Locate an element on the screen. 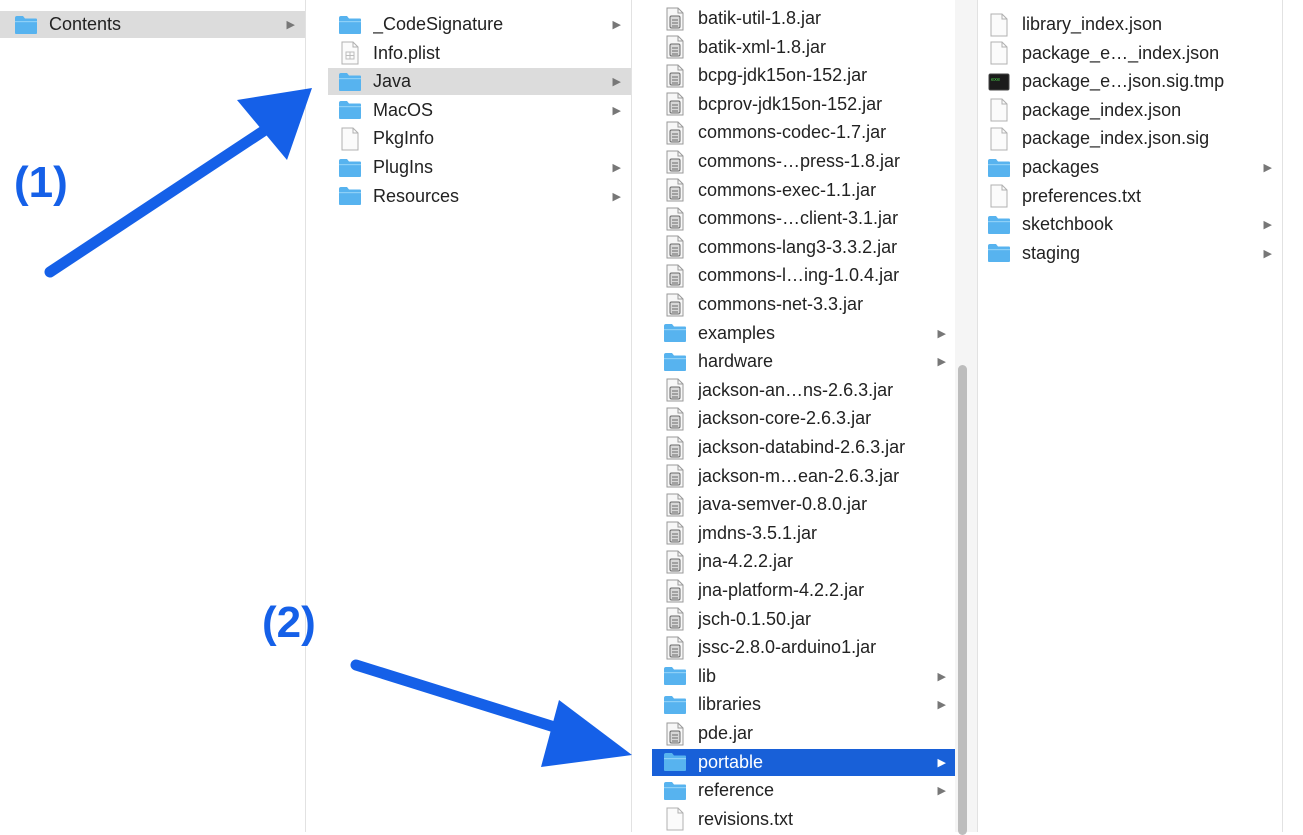 This screenshot has height=835, width=1303. annotation-label-2: (2) is located at coordinates (289, 622).